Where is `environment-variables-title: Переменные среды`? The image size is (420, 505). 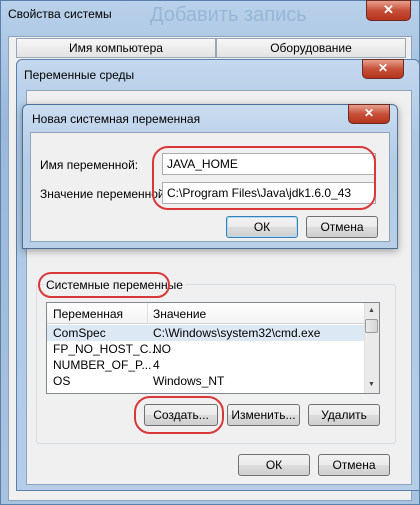 environment-variables-title: Переменные среды is located at coordinates (79, 75).